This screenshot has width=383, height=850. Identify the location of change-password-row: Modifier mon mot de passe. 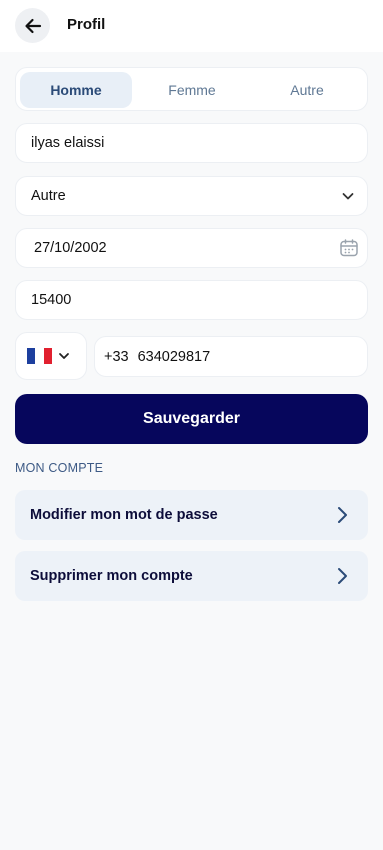
(191, 515).